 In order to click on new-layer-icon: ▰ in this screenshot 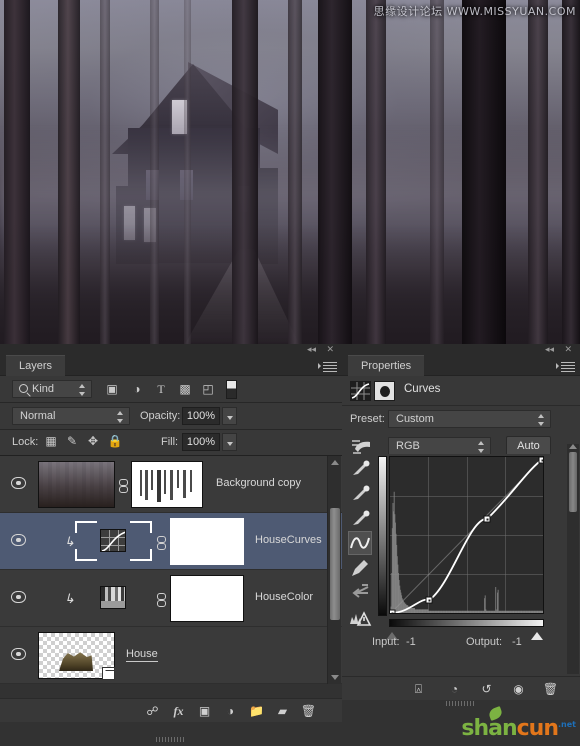, I will do `click(282, 711)`.